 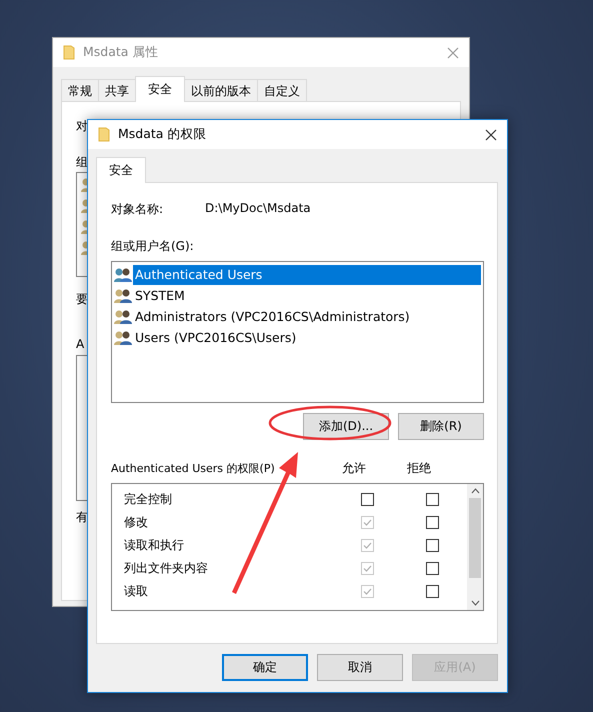 I want to click on permission-name: 完全控制, so click(x=148, y=499).